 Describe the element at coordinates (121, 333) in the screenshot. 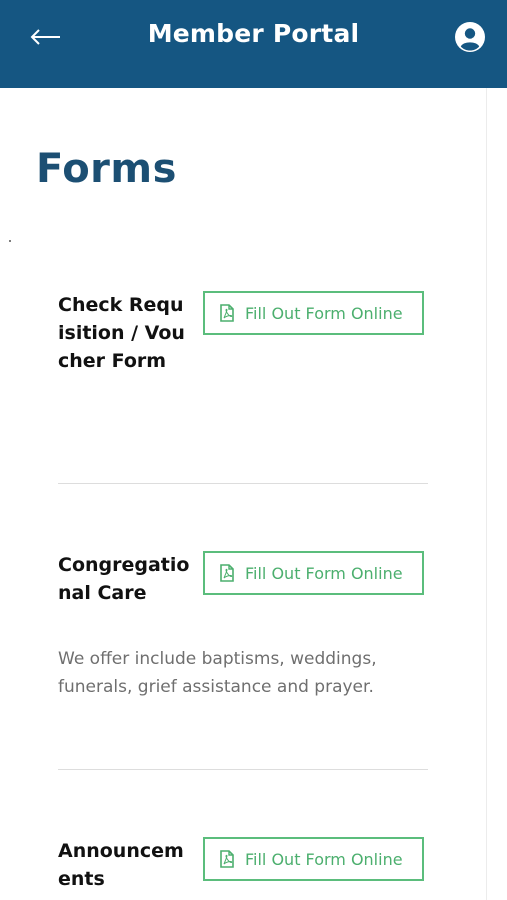

I see `form-name: Check Requisition / Voucher Form` at that location.